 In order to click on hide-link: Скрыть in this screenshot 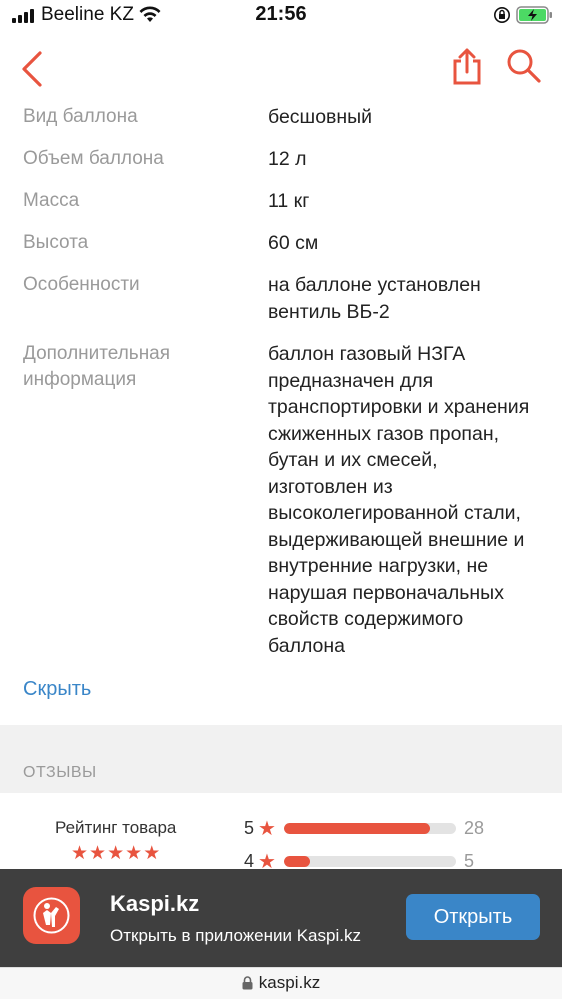, I will do `click(57, 689)`.